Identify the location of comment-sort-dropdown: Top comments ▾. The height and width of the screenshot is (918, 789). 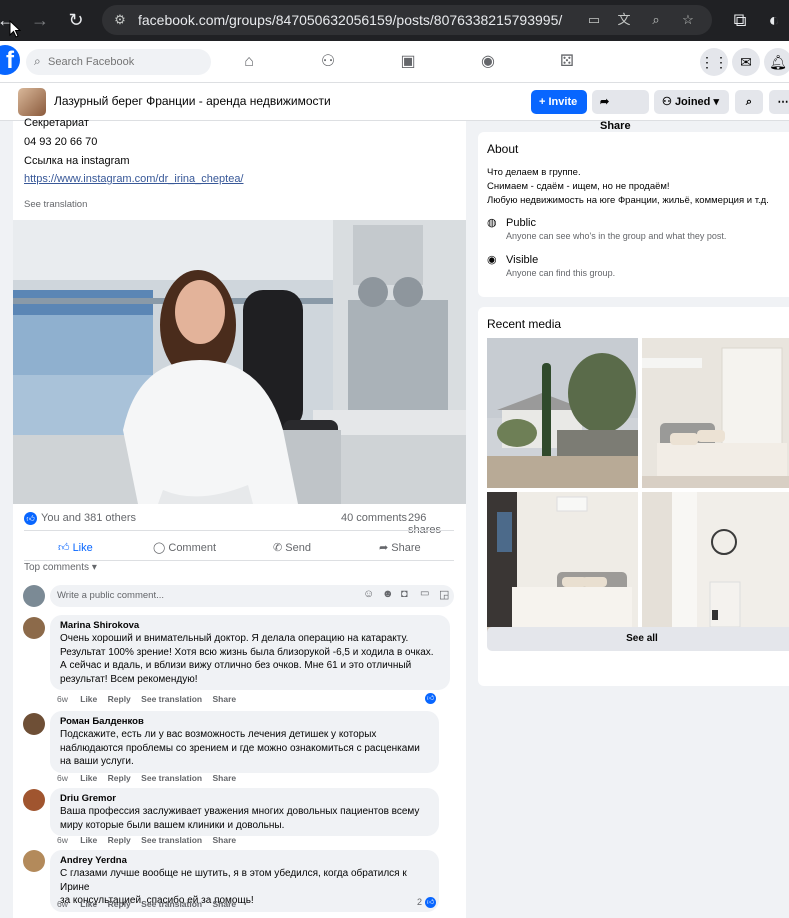
(60, 567).